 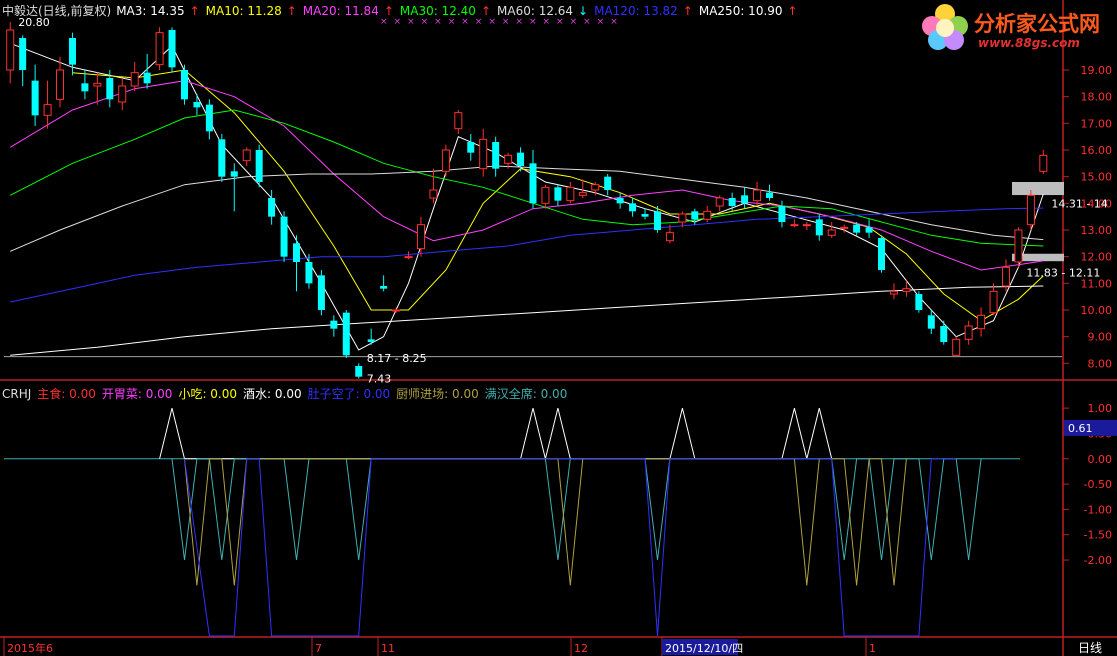 What do you see at coordinates (945, 27) in the screenshot?
I see `flower-icon` at bounding box center [945, 27].